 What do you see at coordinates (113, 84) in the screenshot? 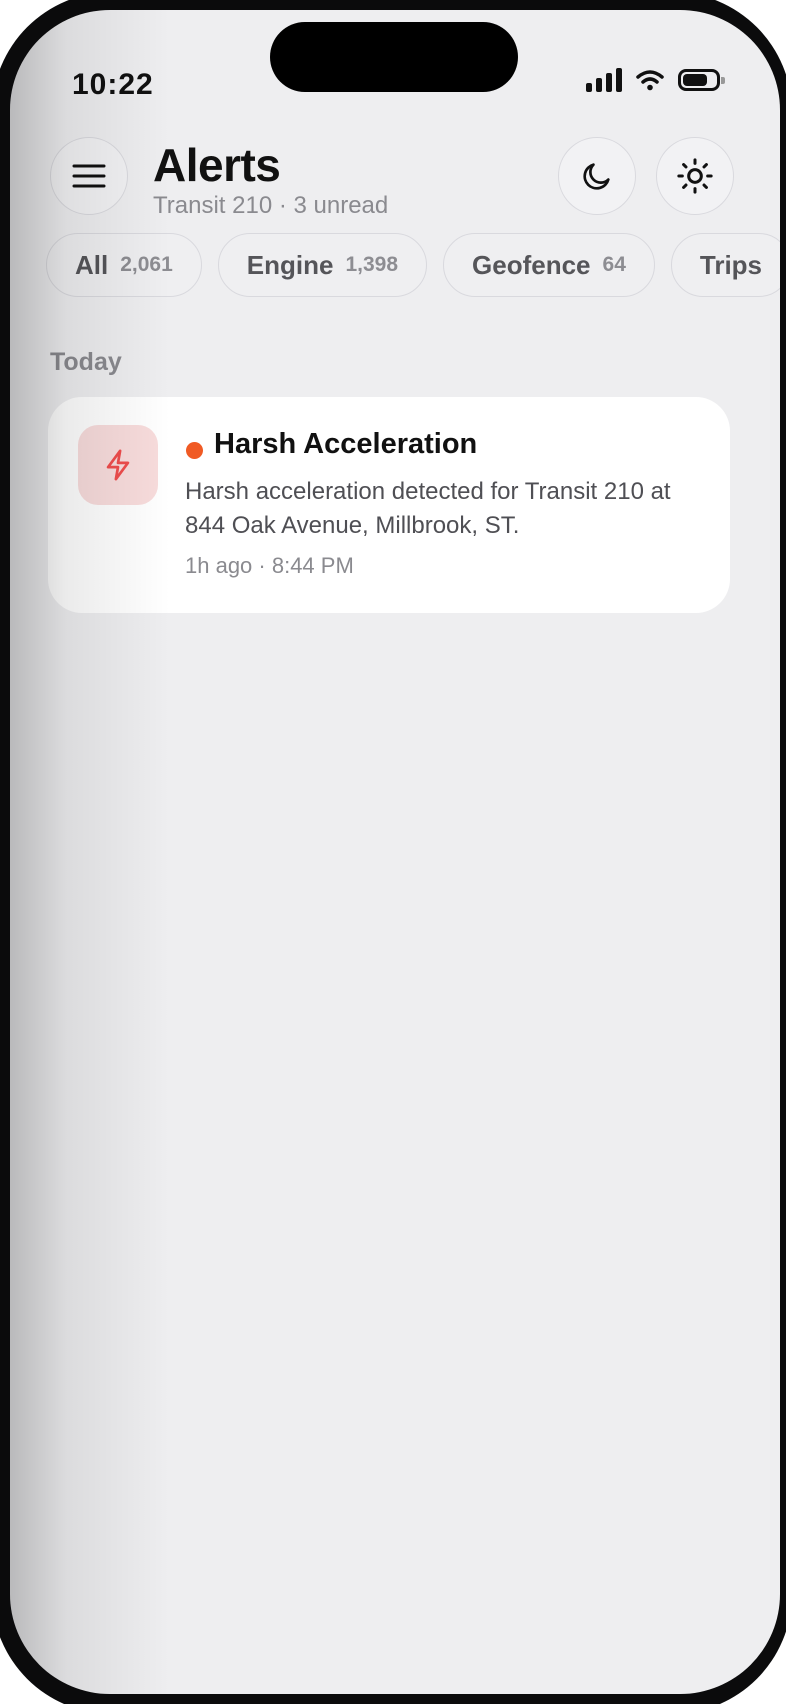
I see `status-time: 10:22` at bounding box center [113, 84].